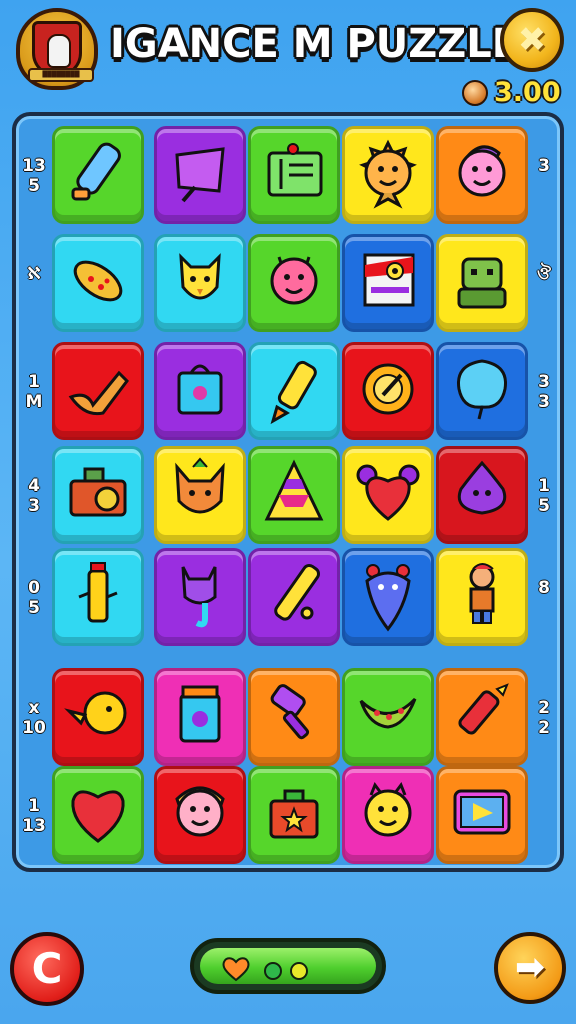 This screenshot has width=576, height=1024. Describe the element at coordinates (34, 496) in the screenshot. I see `row-label-left: 4 3` at that location.